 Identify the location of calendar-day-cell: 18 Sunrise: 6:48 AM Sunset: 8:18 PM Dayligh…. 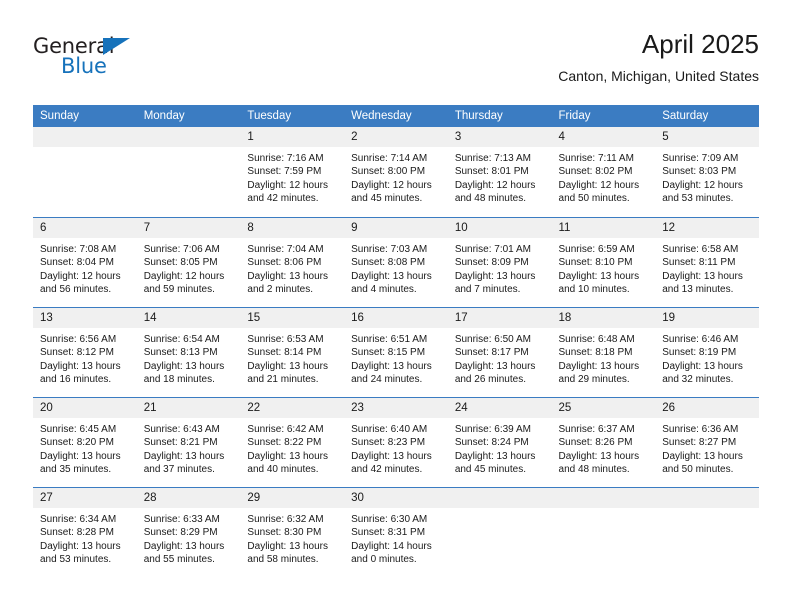
(603, 352).